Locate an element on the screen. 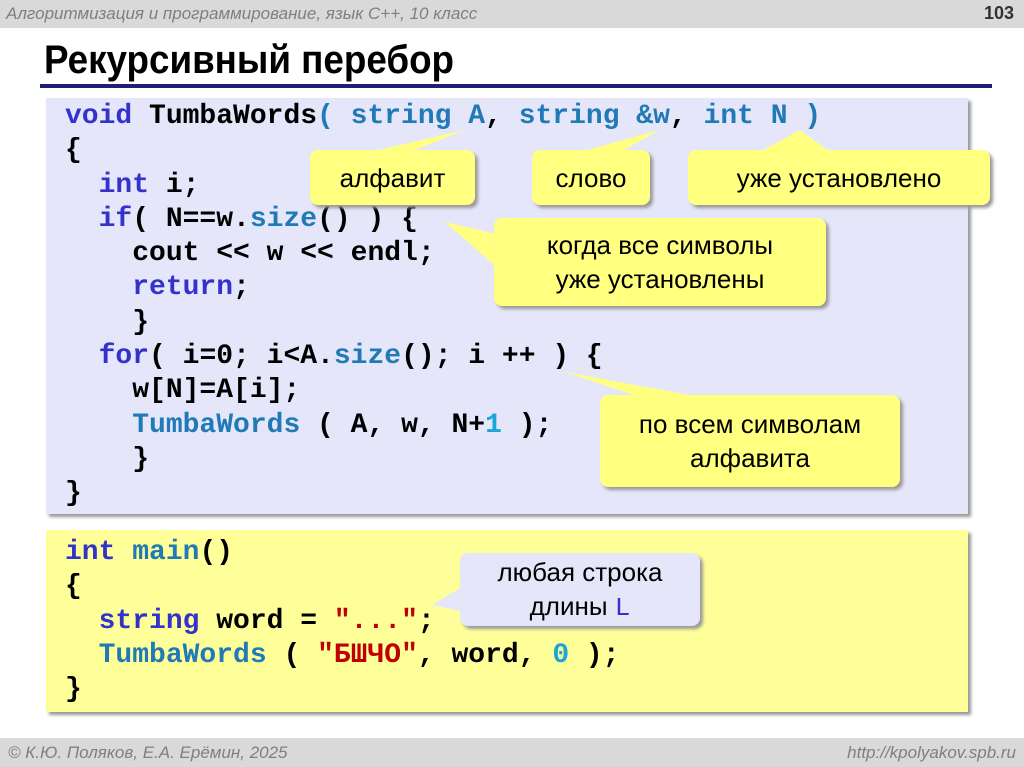  callout-text-line: длины L is located at coordinates (580, 607).